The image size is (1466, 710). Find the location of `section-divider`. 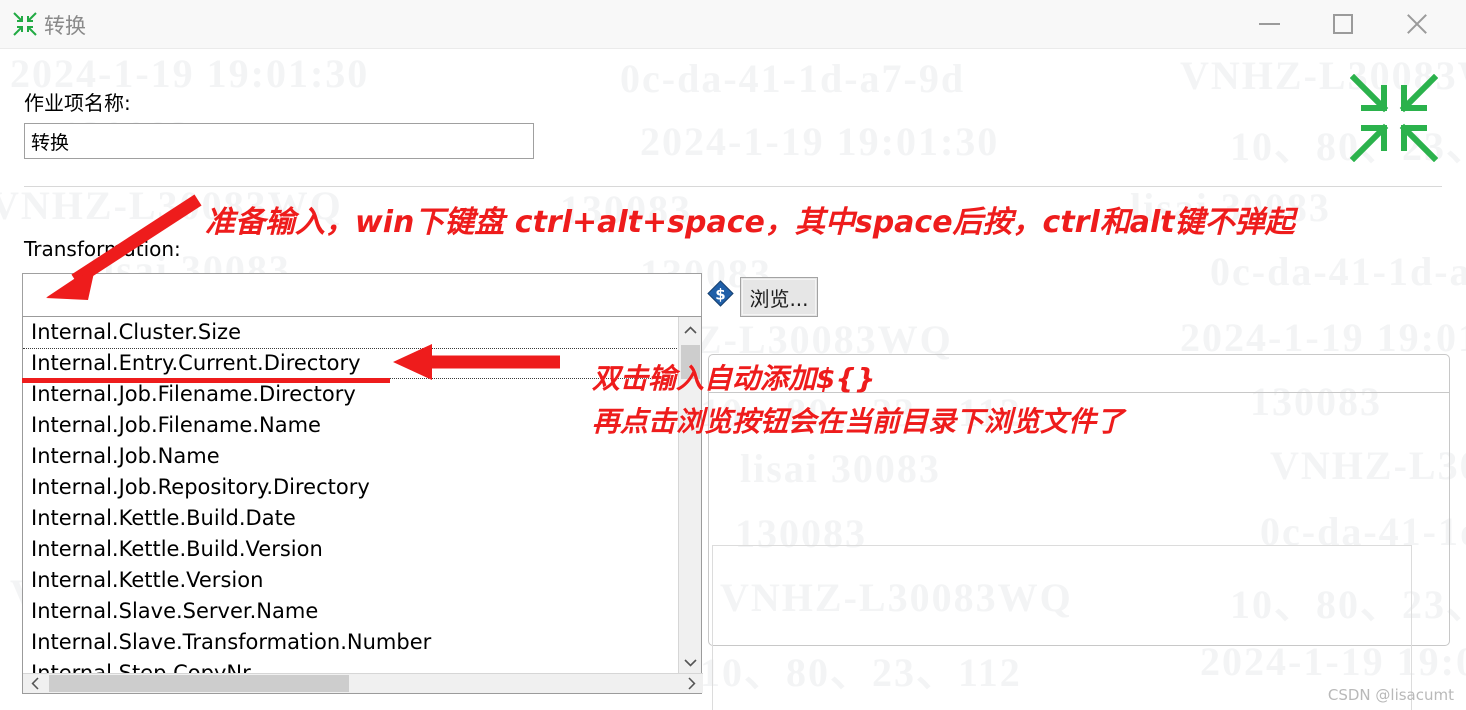

section-divider is located at coordinates (733, 186).